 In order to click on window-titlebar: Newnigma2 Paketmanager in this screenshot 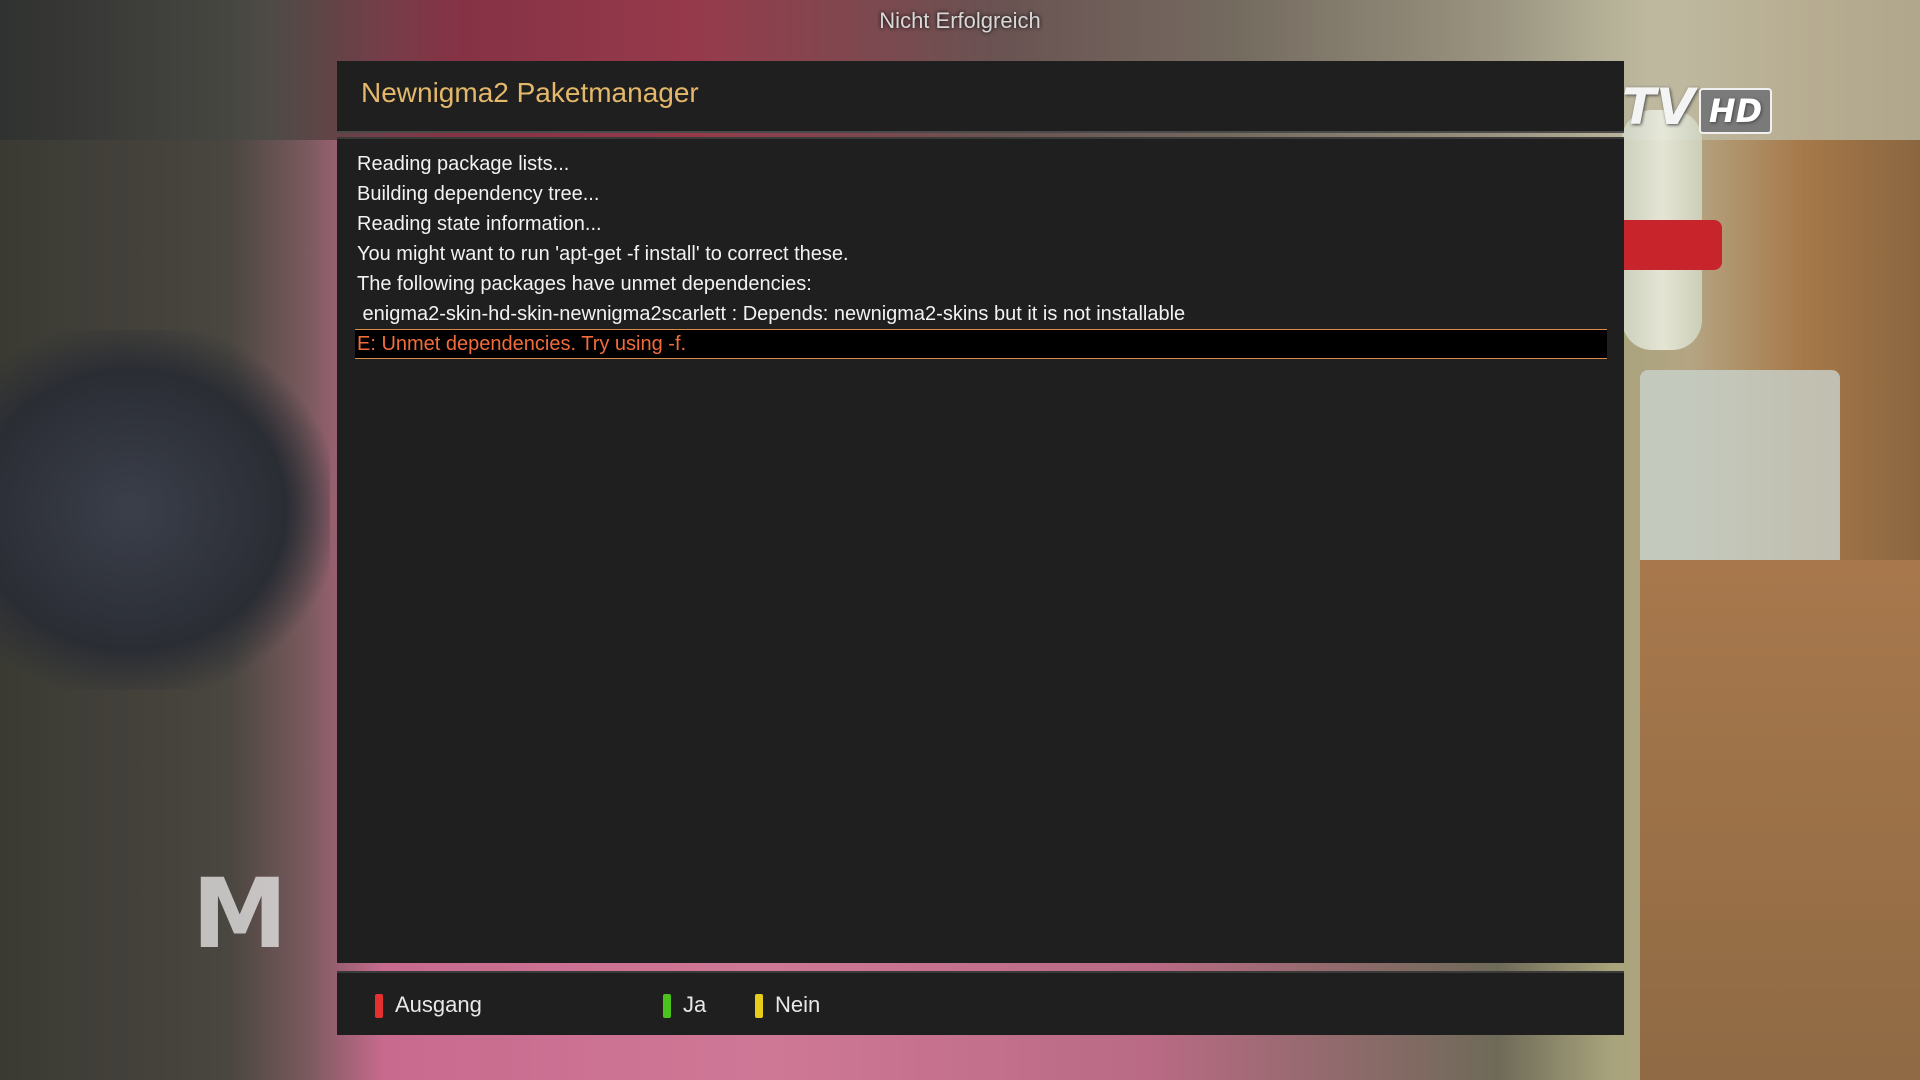, I will do `click(980, 97)`.